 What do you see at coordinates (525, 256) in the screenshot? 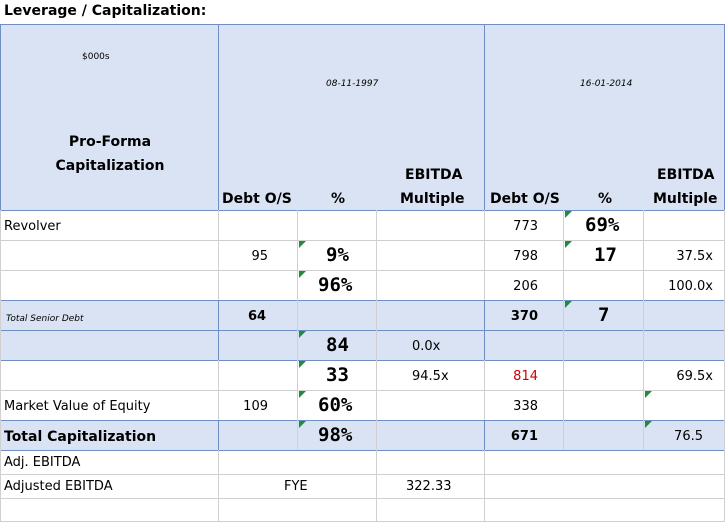
I see `cell-debt2-r2: 798` at bounding box center [525, 256].